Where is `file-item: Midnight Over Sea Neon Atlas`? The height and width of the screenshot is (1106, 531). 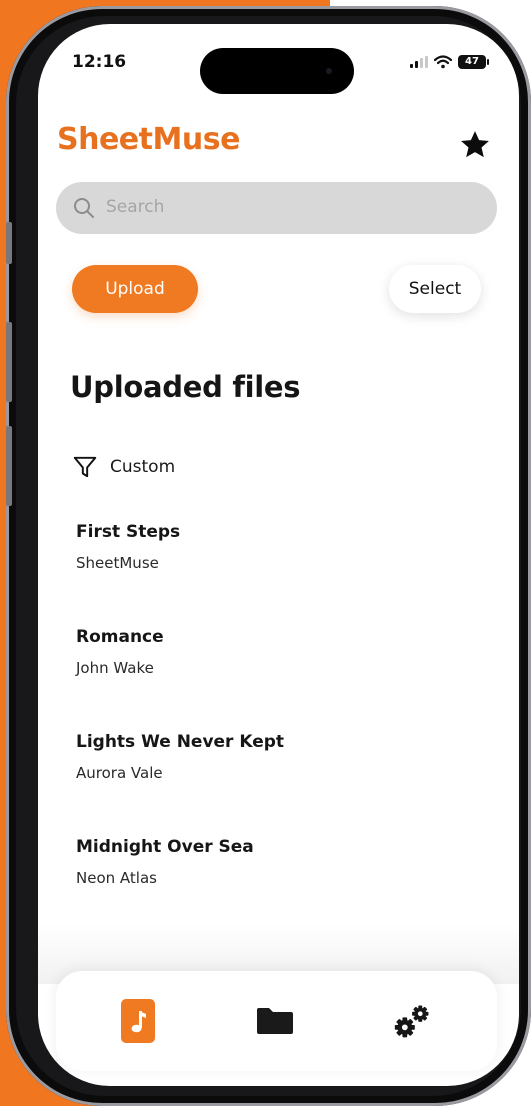
file-item: Midnight Over Sea Neon Atlas is located at coordinates (286, 885).